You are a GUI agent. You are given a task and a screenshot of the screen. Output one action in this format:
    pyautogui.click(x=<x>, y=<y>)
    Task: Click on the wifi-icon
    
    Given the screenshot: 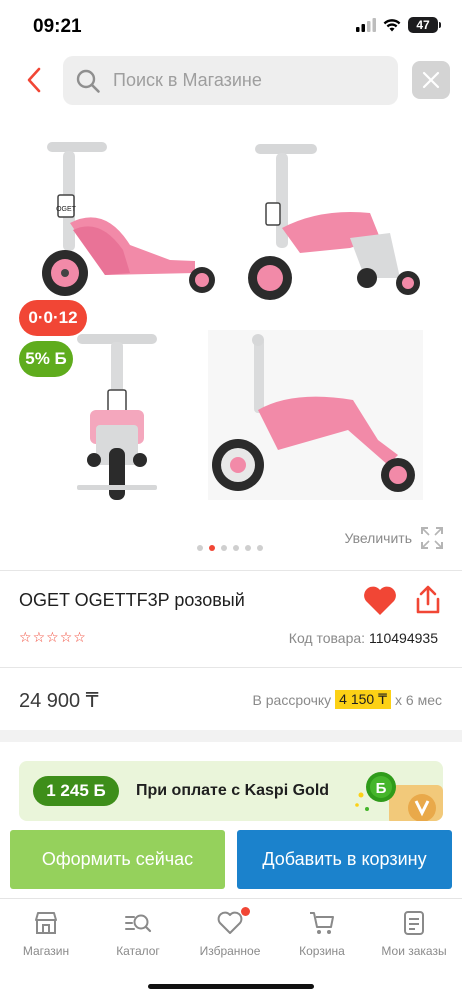 What is the action you would take?
    pyautogui.click(x=392, y=25)
    